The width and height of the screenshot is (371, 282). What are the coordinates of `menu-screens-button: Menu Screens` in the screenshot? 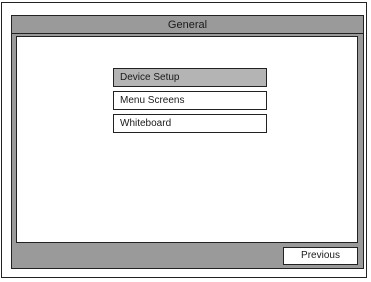 It's located at (190, 100).